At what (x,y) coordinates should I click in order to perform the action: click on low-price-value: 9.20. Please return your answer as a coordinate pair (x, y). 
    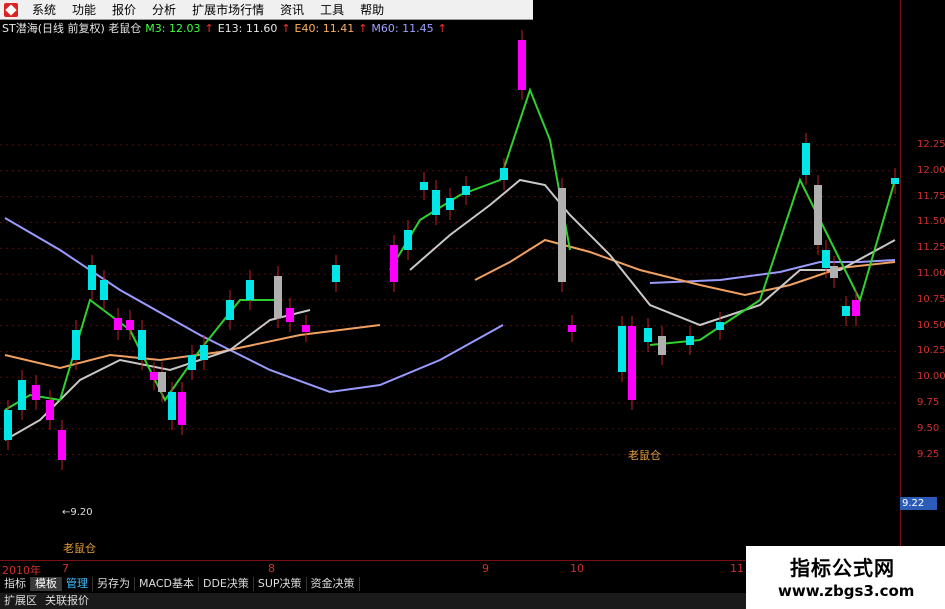
    Looking at the image, I should click on (81, 512).